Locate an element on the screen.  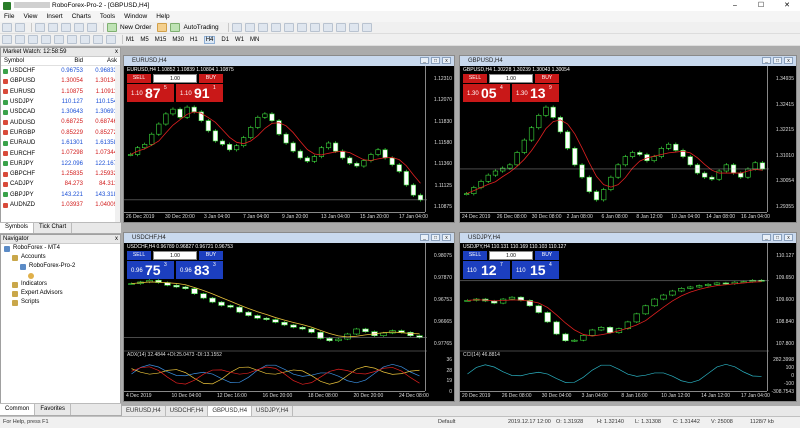
timeframe-d1: D1 is located at coordinates (225, 40).